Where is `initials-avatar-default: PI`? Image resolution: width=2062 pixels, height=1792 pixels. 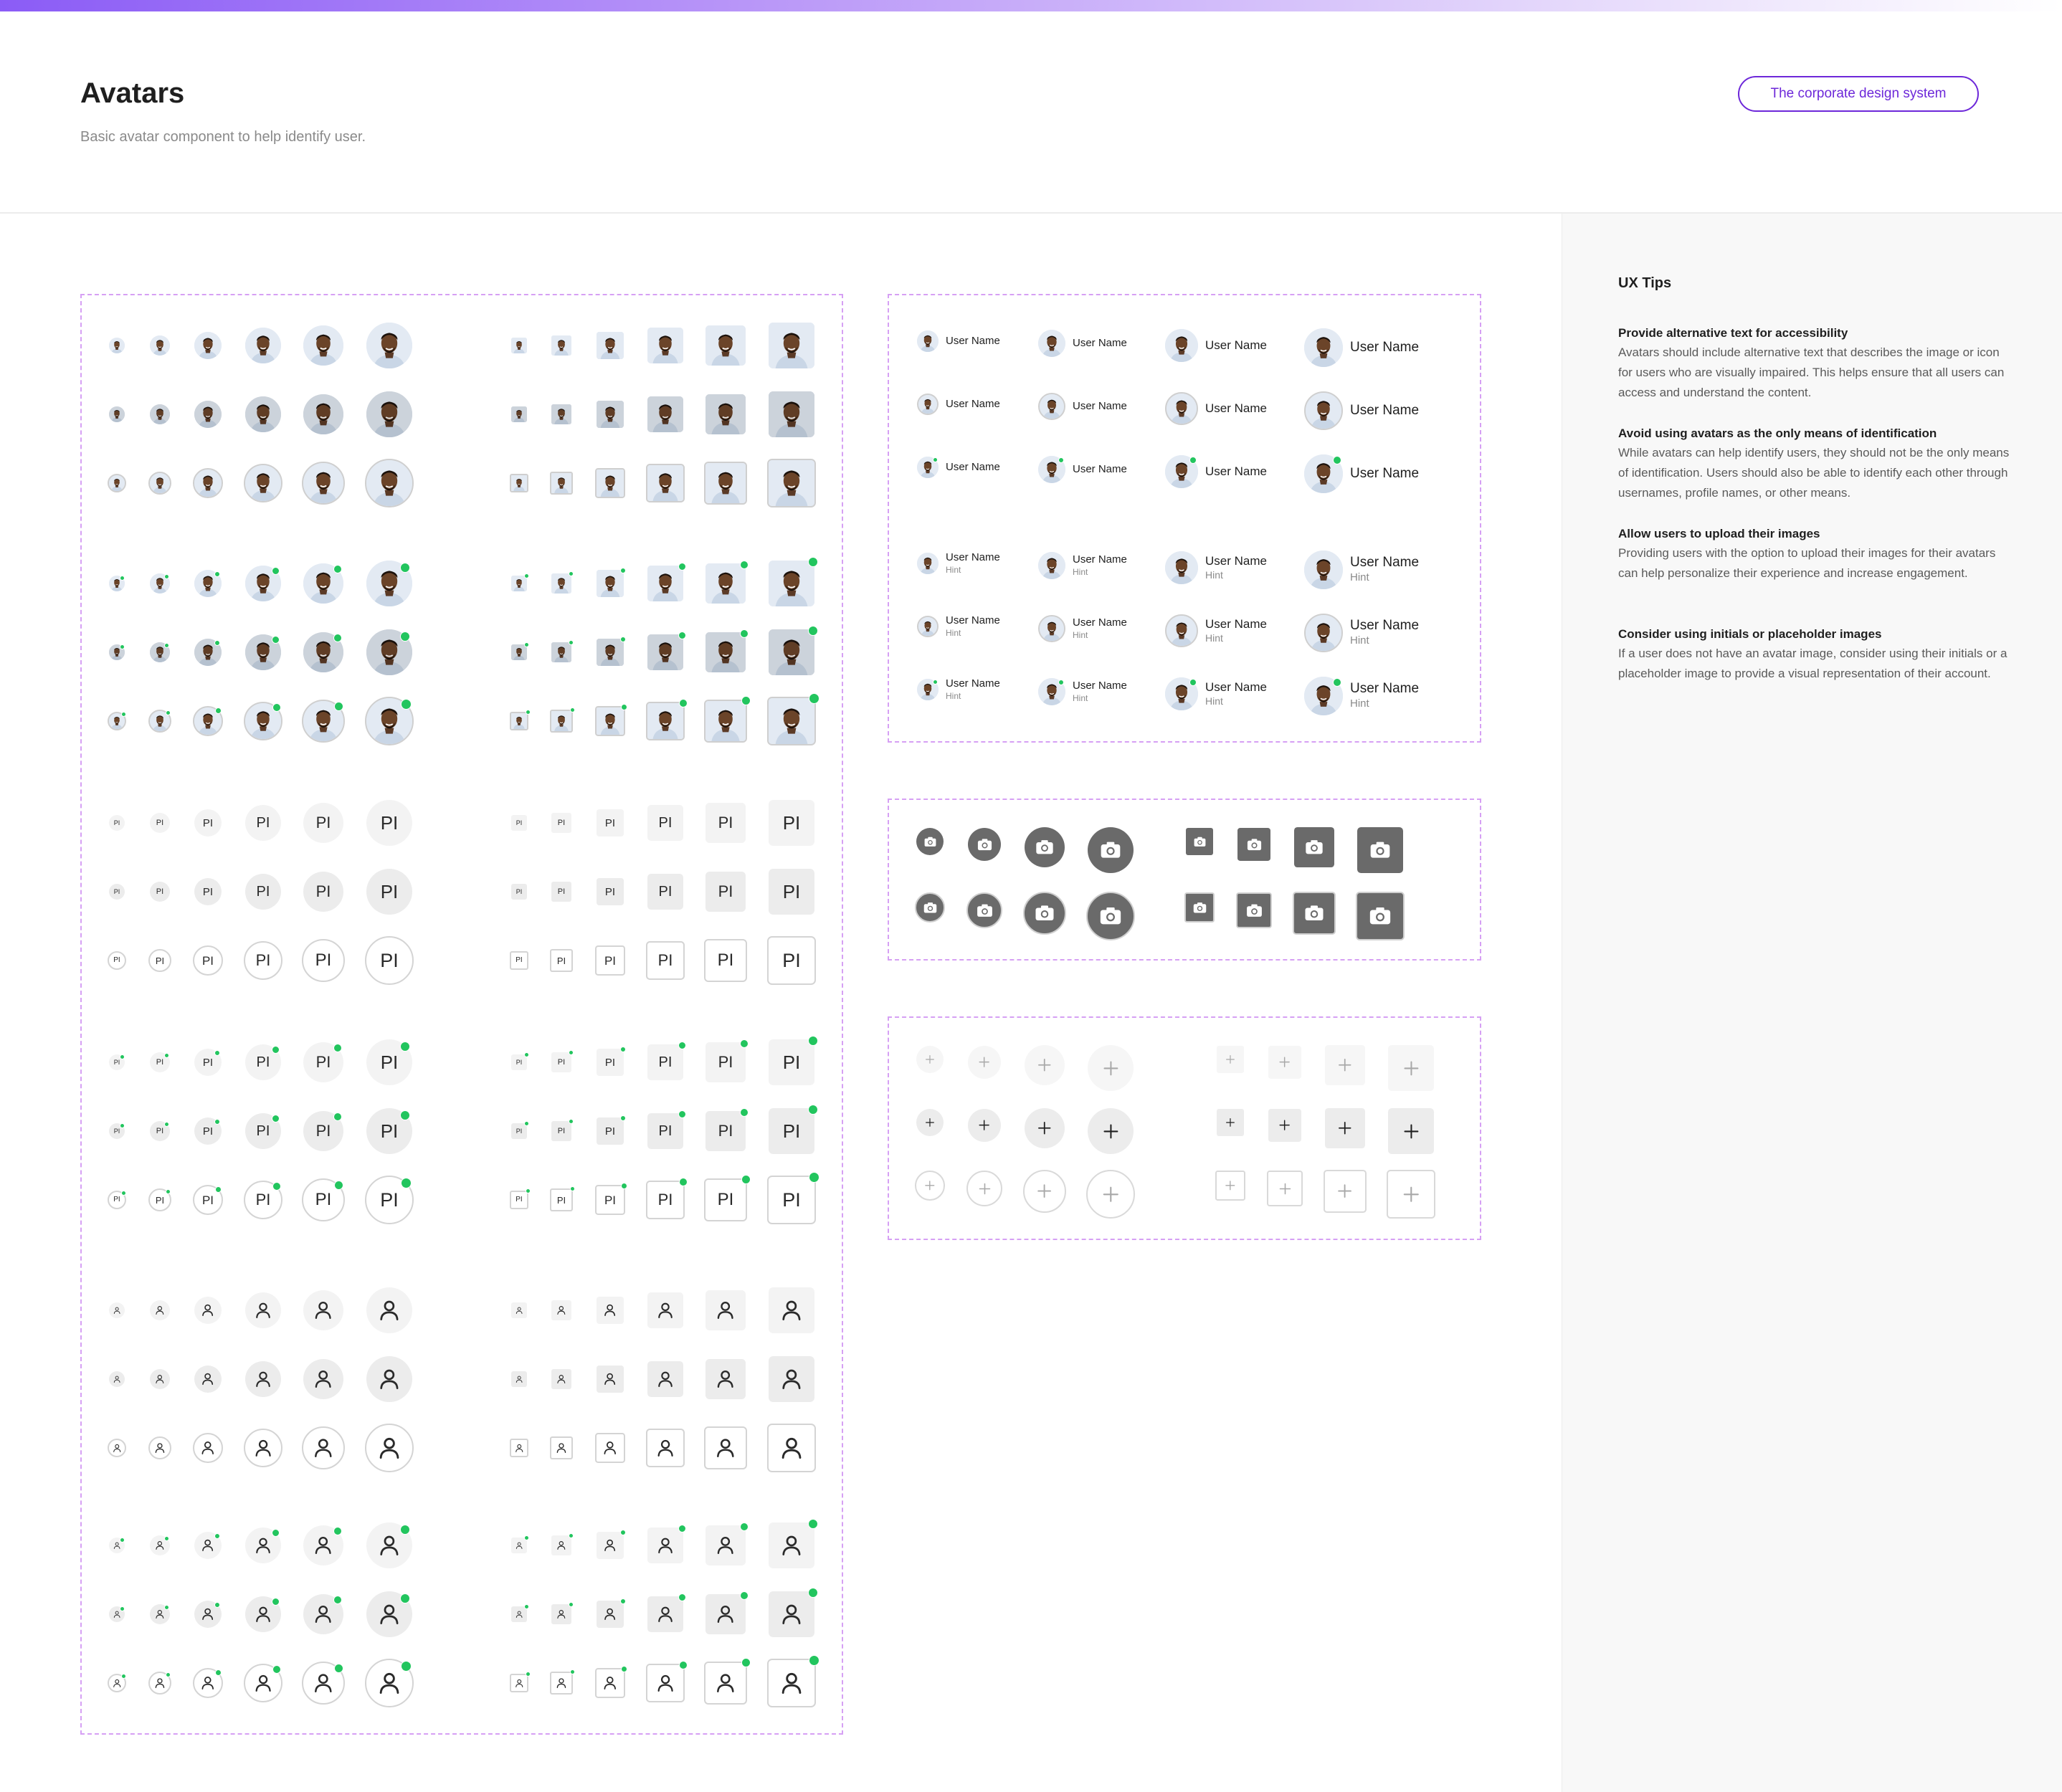
initials-avatar-default: PI is located at coordinates (389, 823).